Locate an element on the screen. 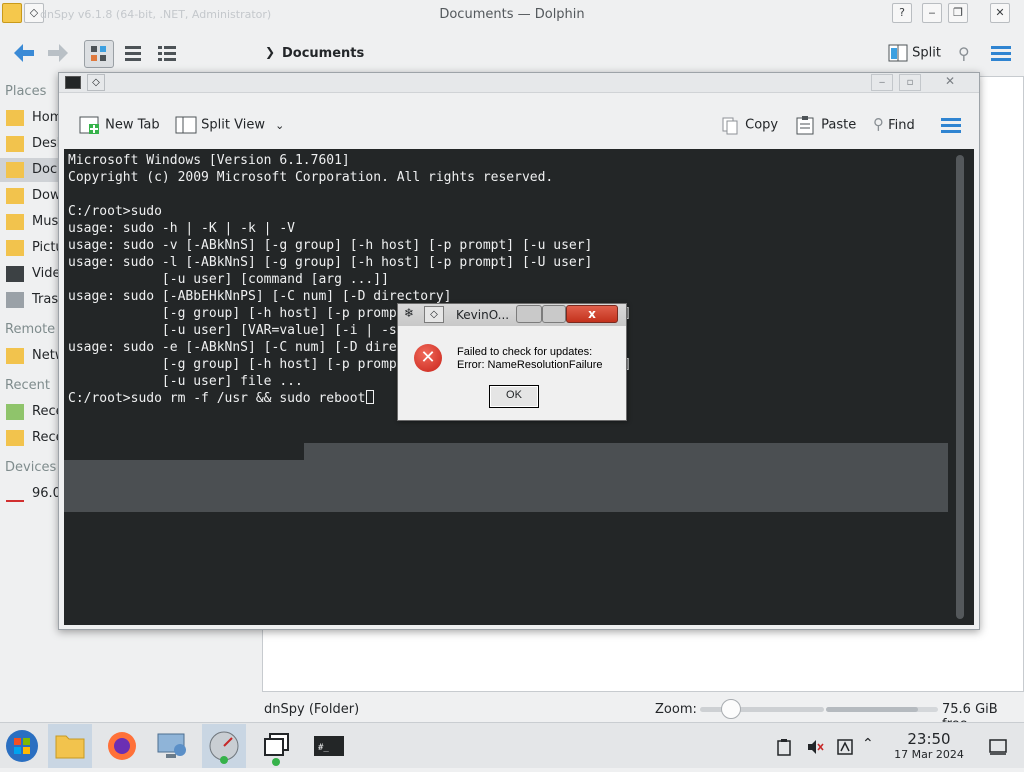 The image size is (1024, 772). desktop-folder-icon is located at coordinates (15, 143).